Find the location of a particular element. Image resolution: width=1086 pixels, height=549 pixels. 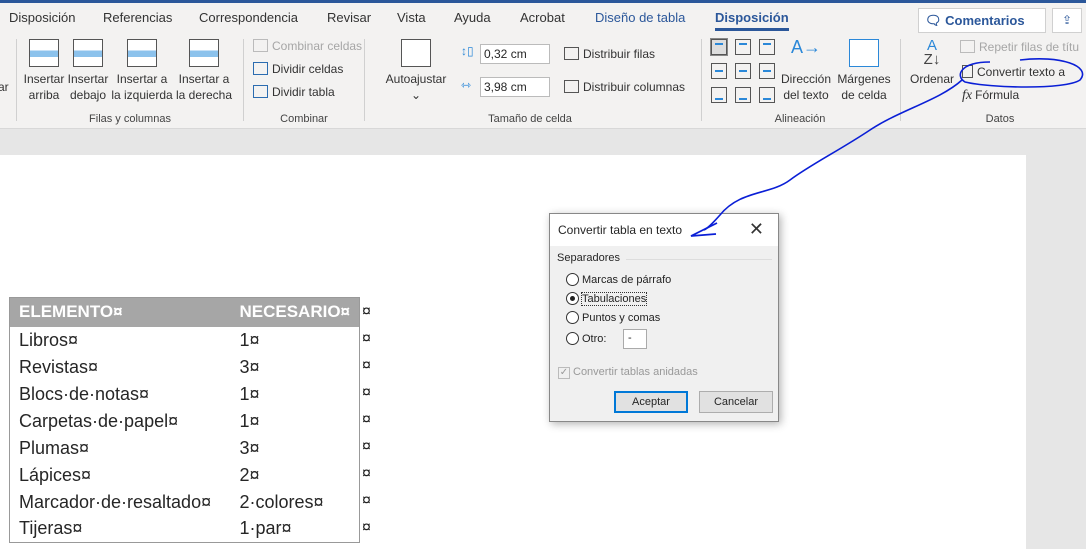

annotation-arrow-line is located at coordinates (833, 155).